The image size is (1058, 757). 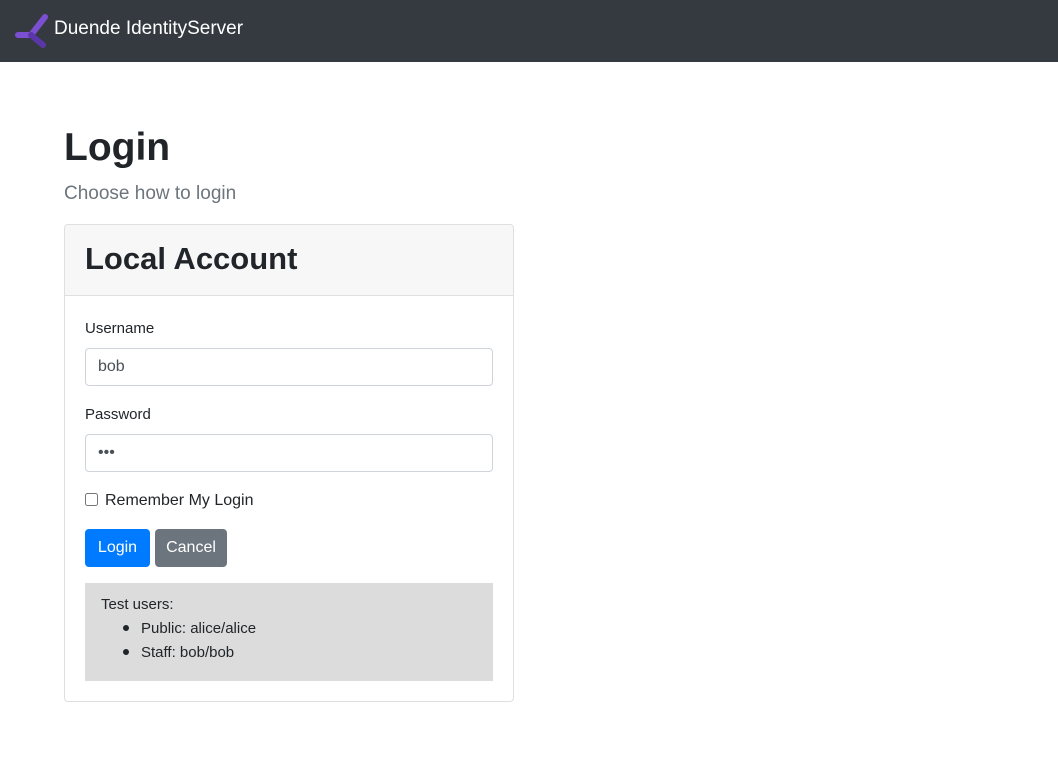 What do you see at coordinates (120, 328) in the screenshot?
I see `username-label: Username` at bounding box center [120, 328].